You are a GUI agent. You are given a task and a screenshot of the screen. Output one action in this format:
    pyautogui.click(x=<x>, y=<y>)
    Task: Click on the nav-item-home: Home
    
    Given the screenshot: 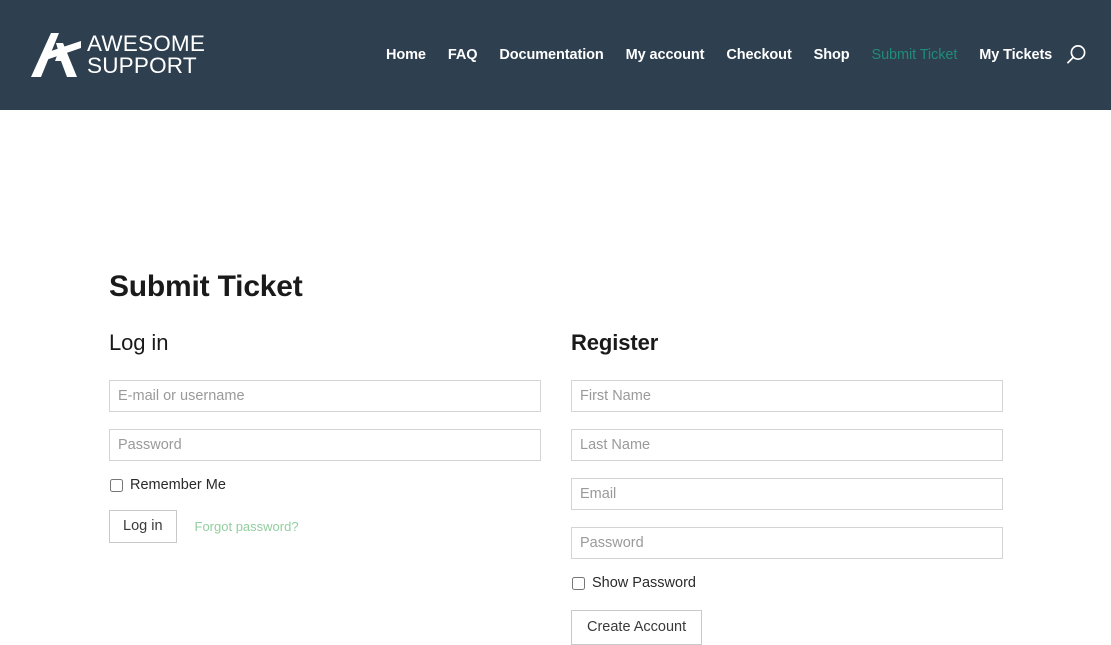 What is the action you would take?
    pyautogui.click(x=411, y=55)
    